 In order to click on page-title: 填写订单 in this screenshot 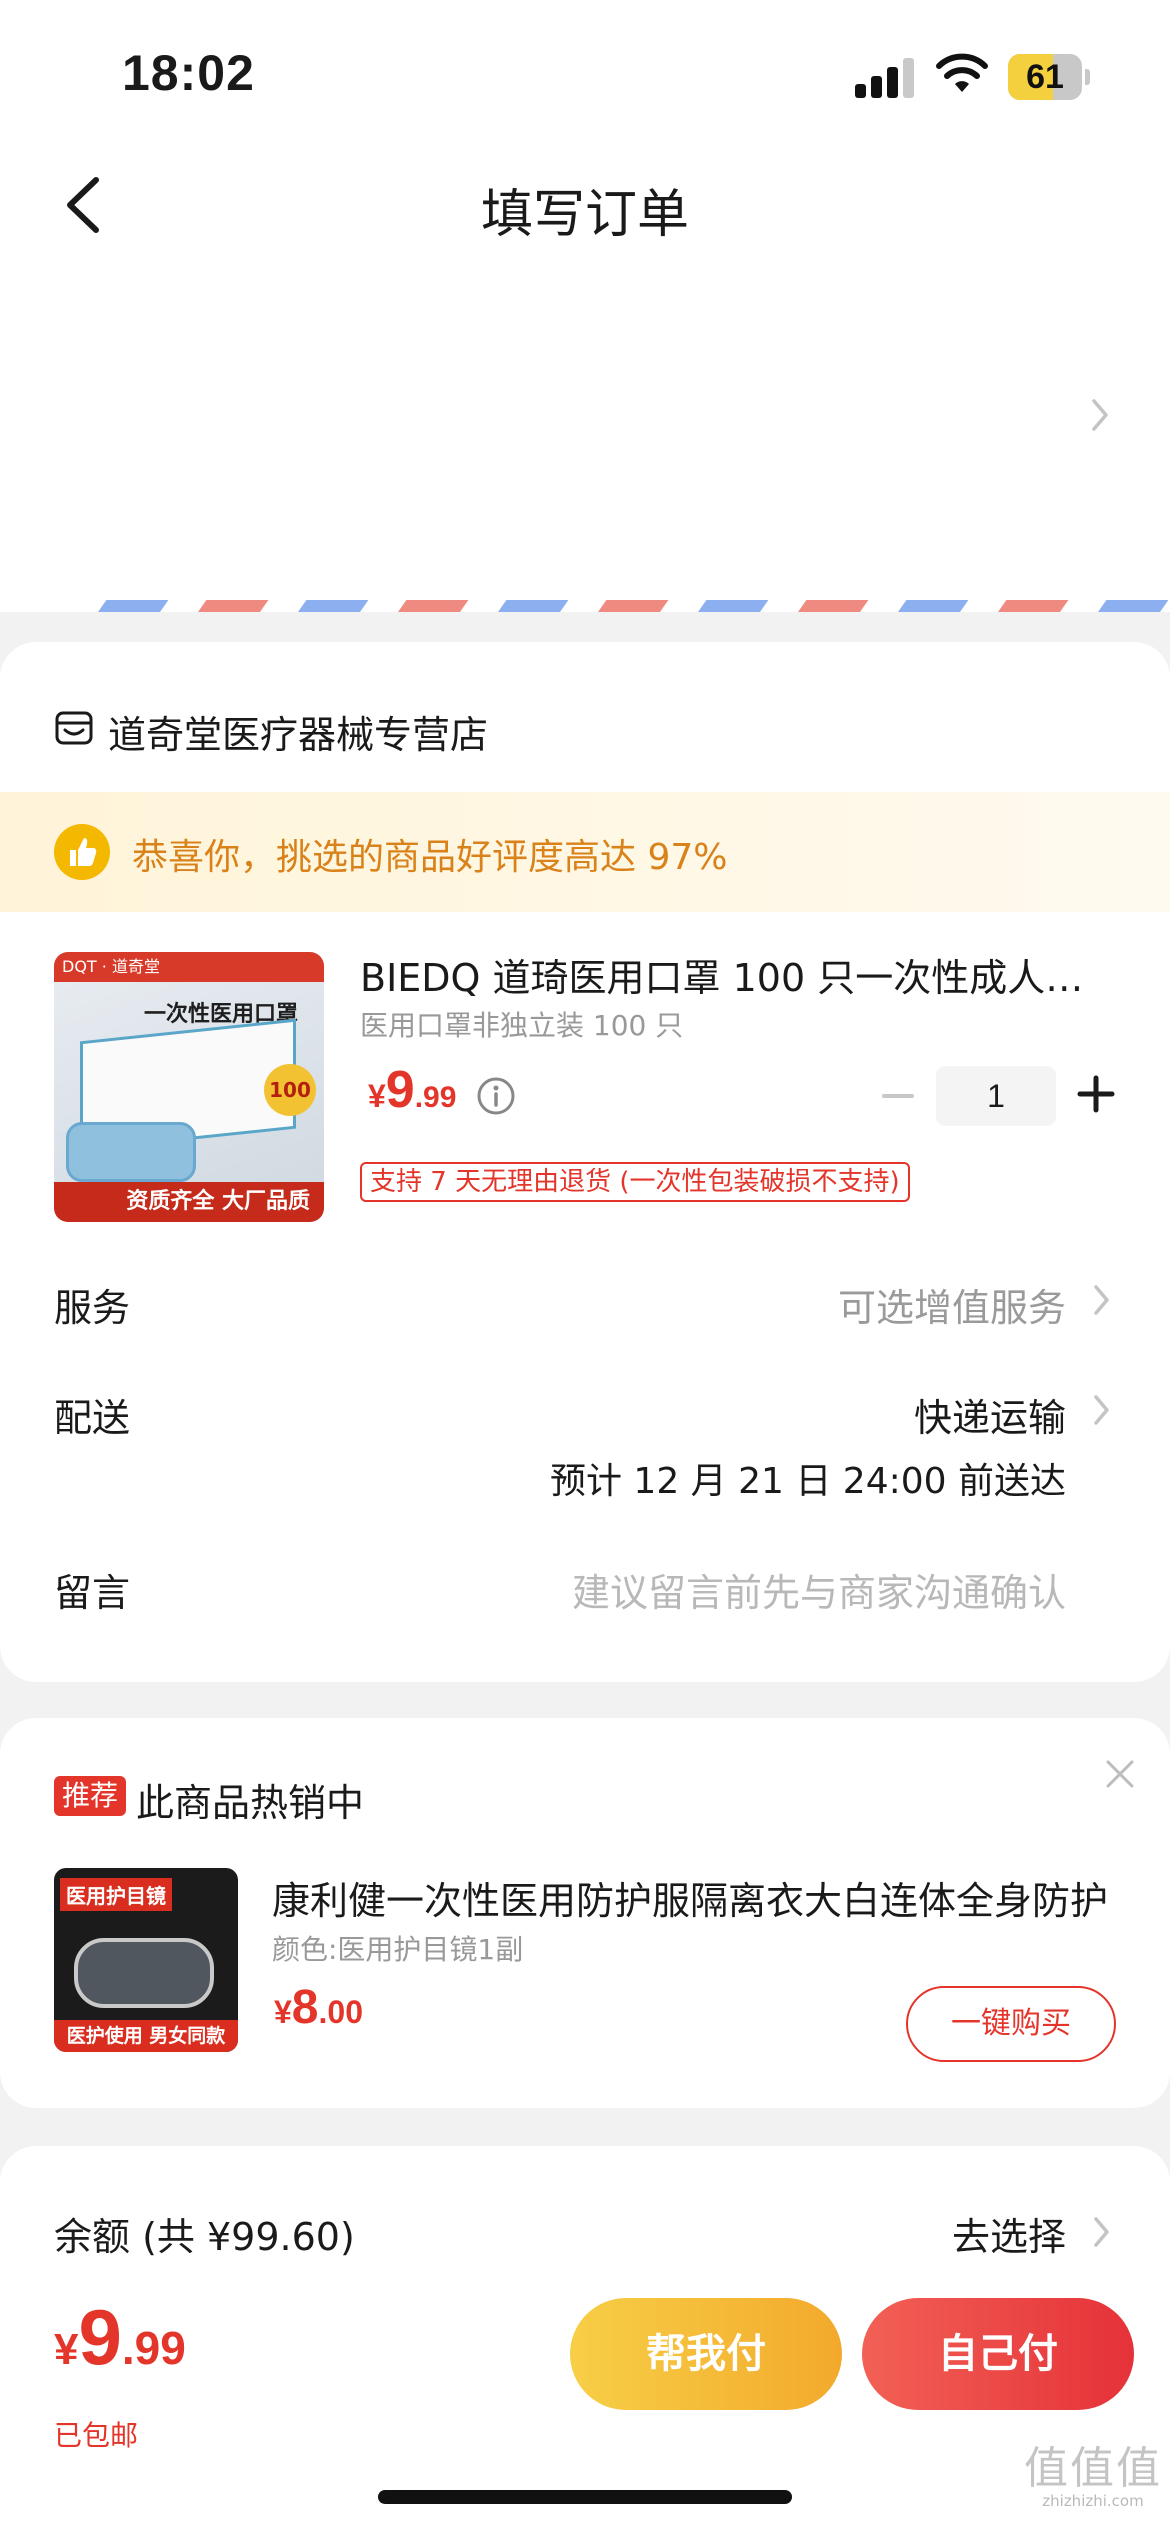, I will do `click(584, 215)`.